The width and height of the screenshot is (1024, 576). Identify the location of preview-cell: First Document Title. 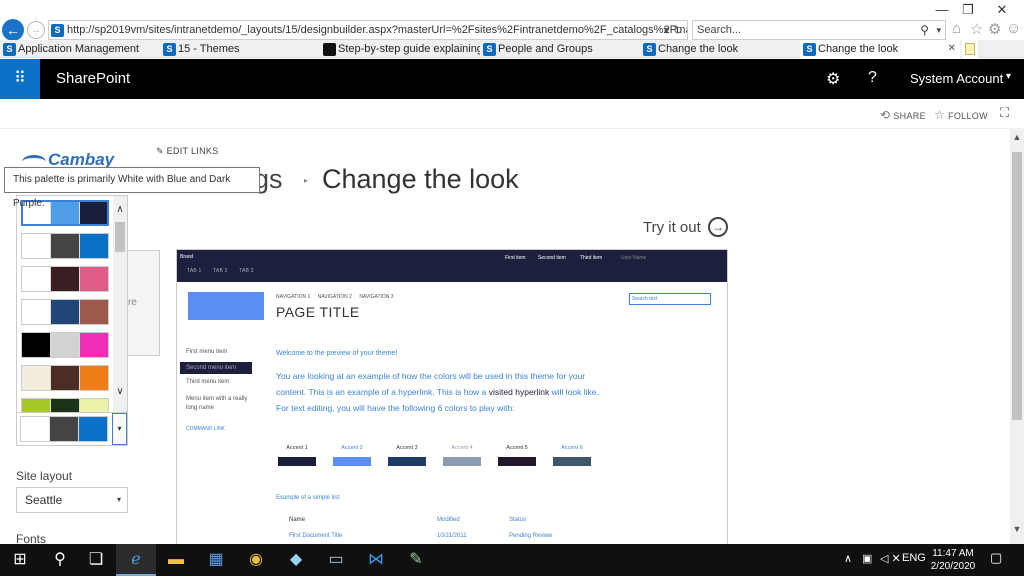
(316, 536).